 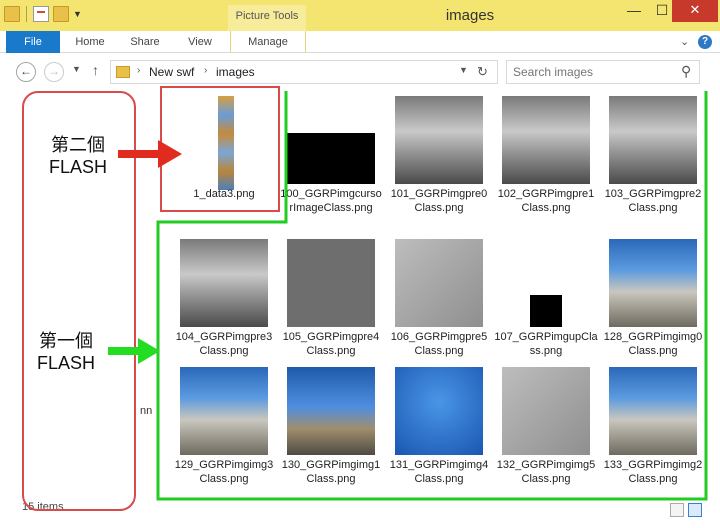 What do you see at coordinates (54, 72) in the screenshot?
I see `forward-arrow-icon: →` at bounding box center [54, 72].